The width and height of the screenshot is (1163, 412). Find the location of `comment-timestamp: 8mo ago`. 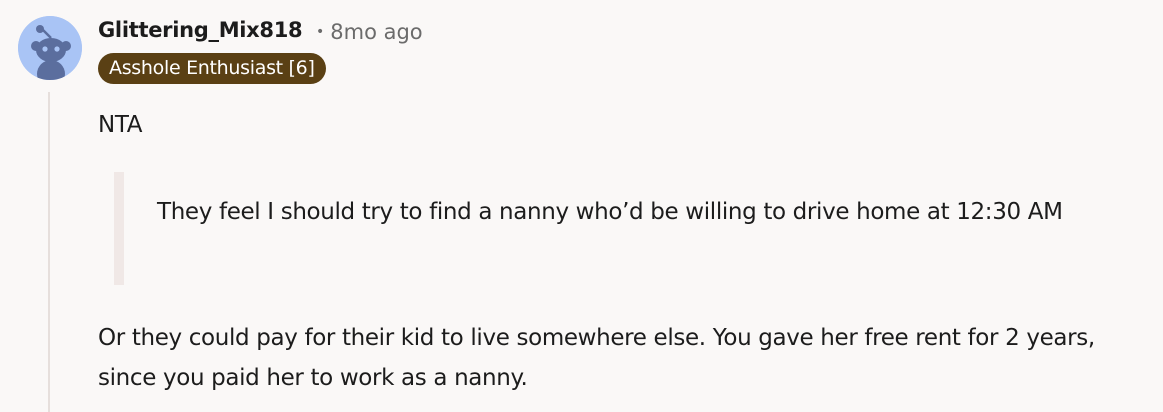

comment-timestamp: 8mo ago is located at coordinates (376, 32).